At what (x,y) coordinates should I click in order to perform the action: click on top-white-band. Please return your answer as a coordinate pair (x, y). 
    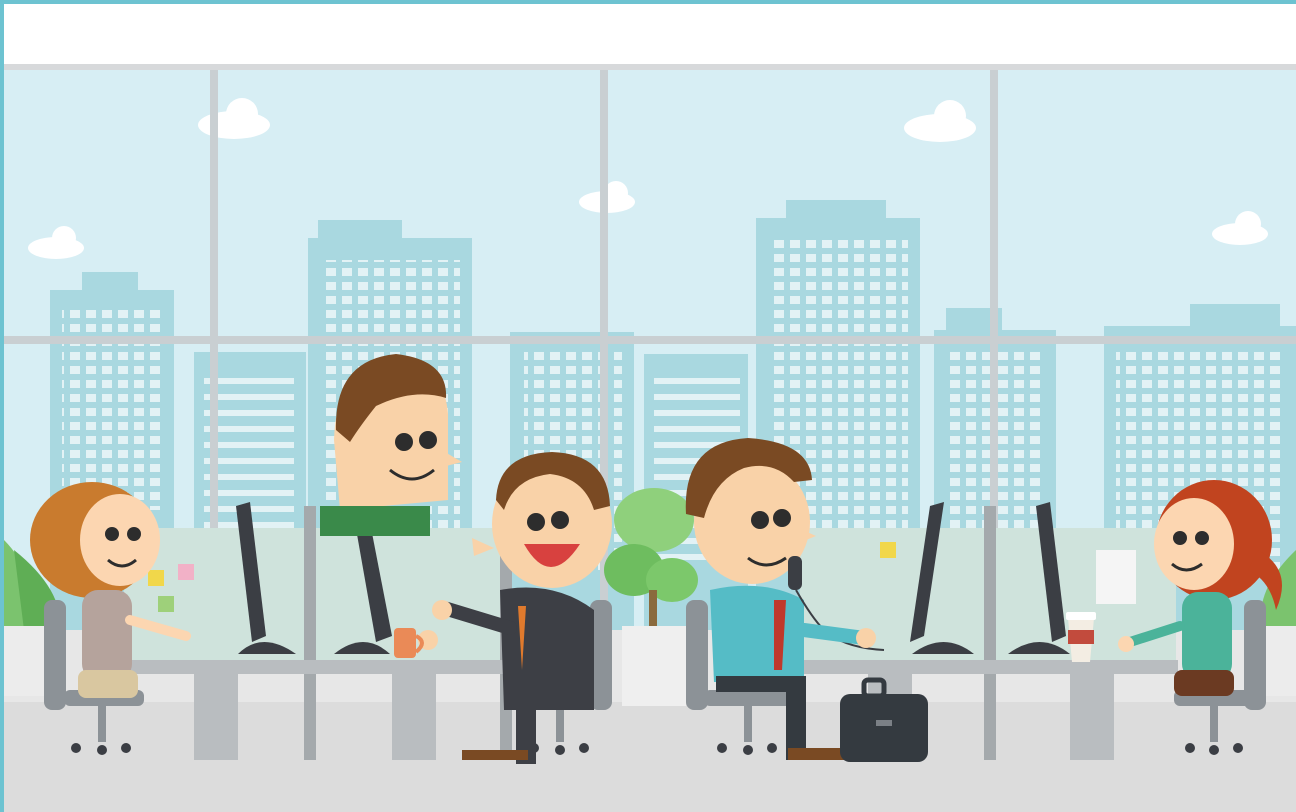
    Looking at the image, I should click on (650, 33).